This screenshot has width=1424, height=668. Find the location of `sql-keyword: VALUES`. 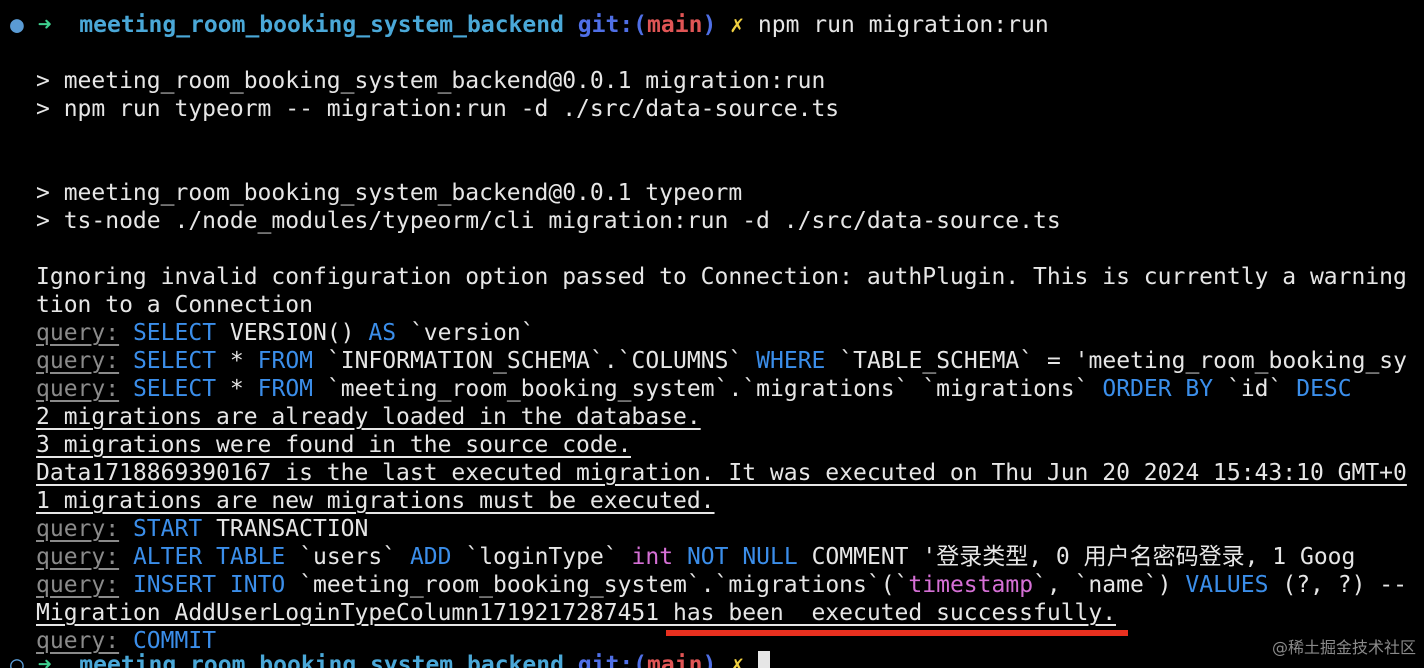

sql-keyword: VALUES is located at coordinates (1227, 585).